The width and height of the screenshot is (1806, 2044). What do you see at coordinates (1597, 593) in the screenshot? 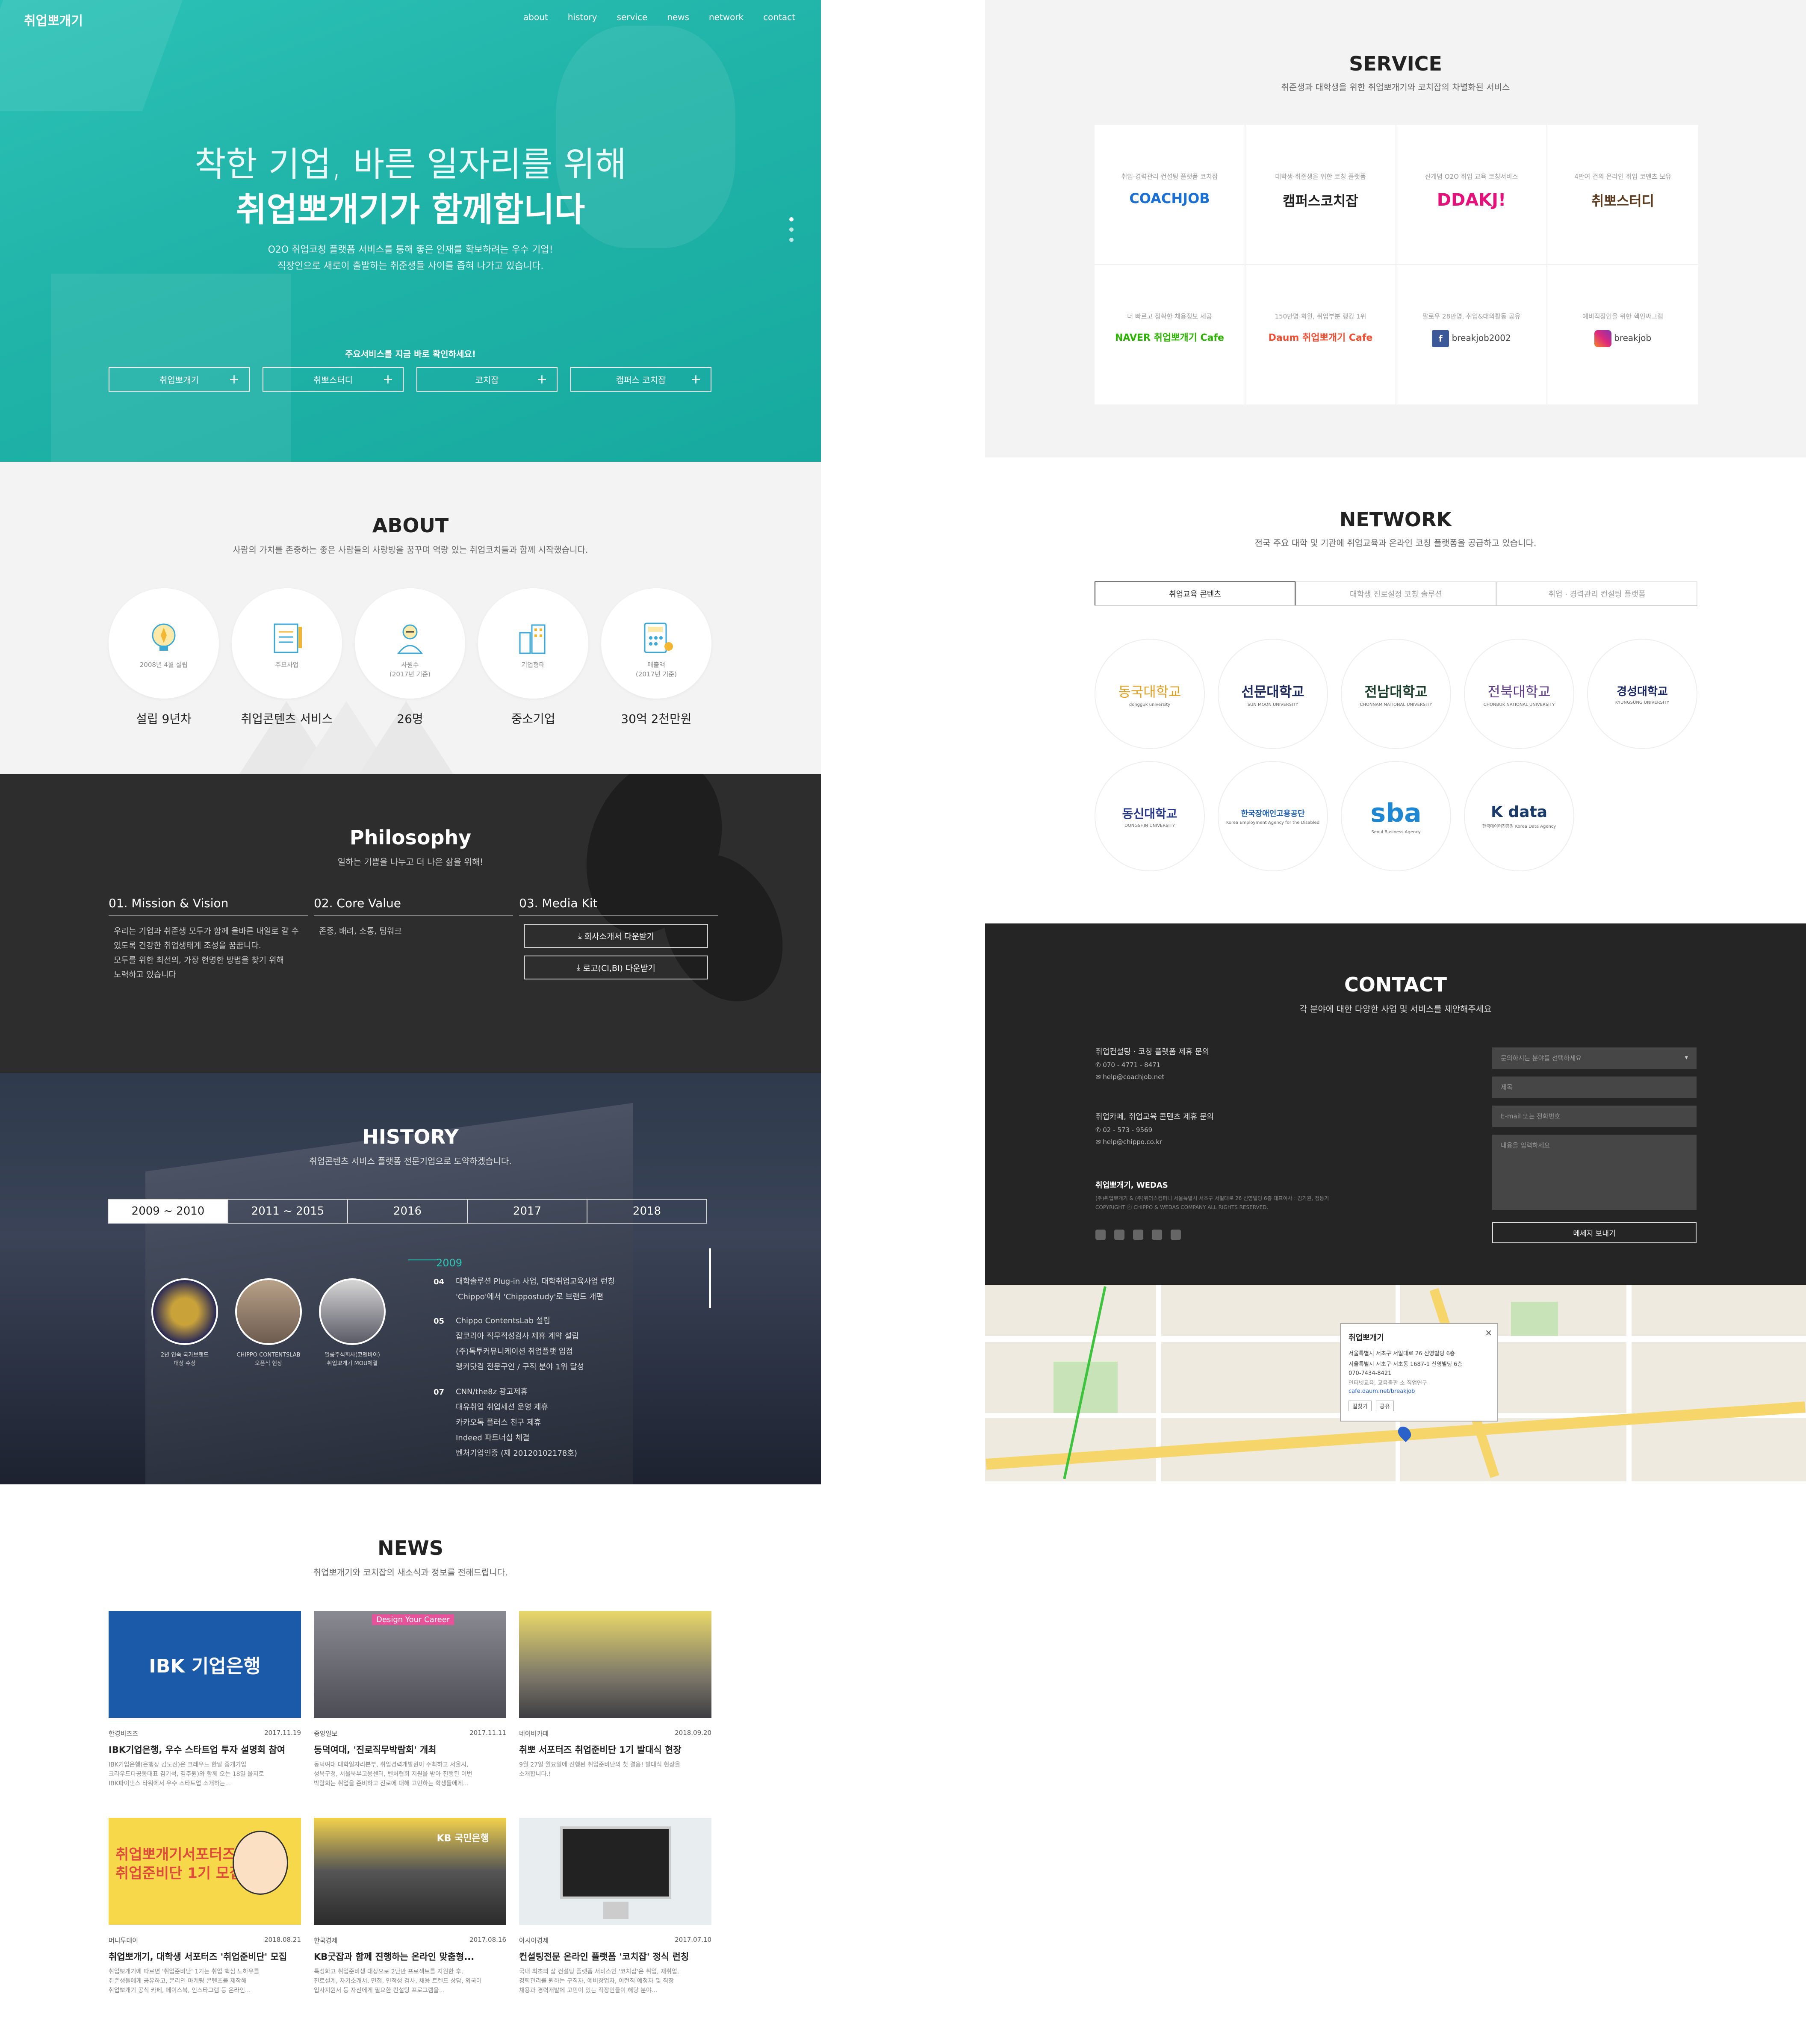
I see `tab-platform: 취업 · 경력관리 컨설팅 플랫폼` at bounding box center [1597, 593].